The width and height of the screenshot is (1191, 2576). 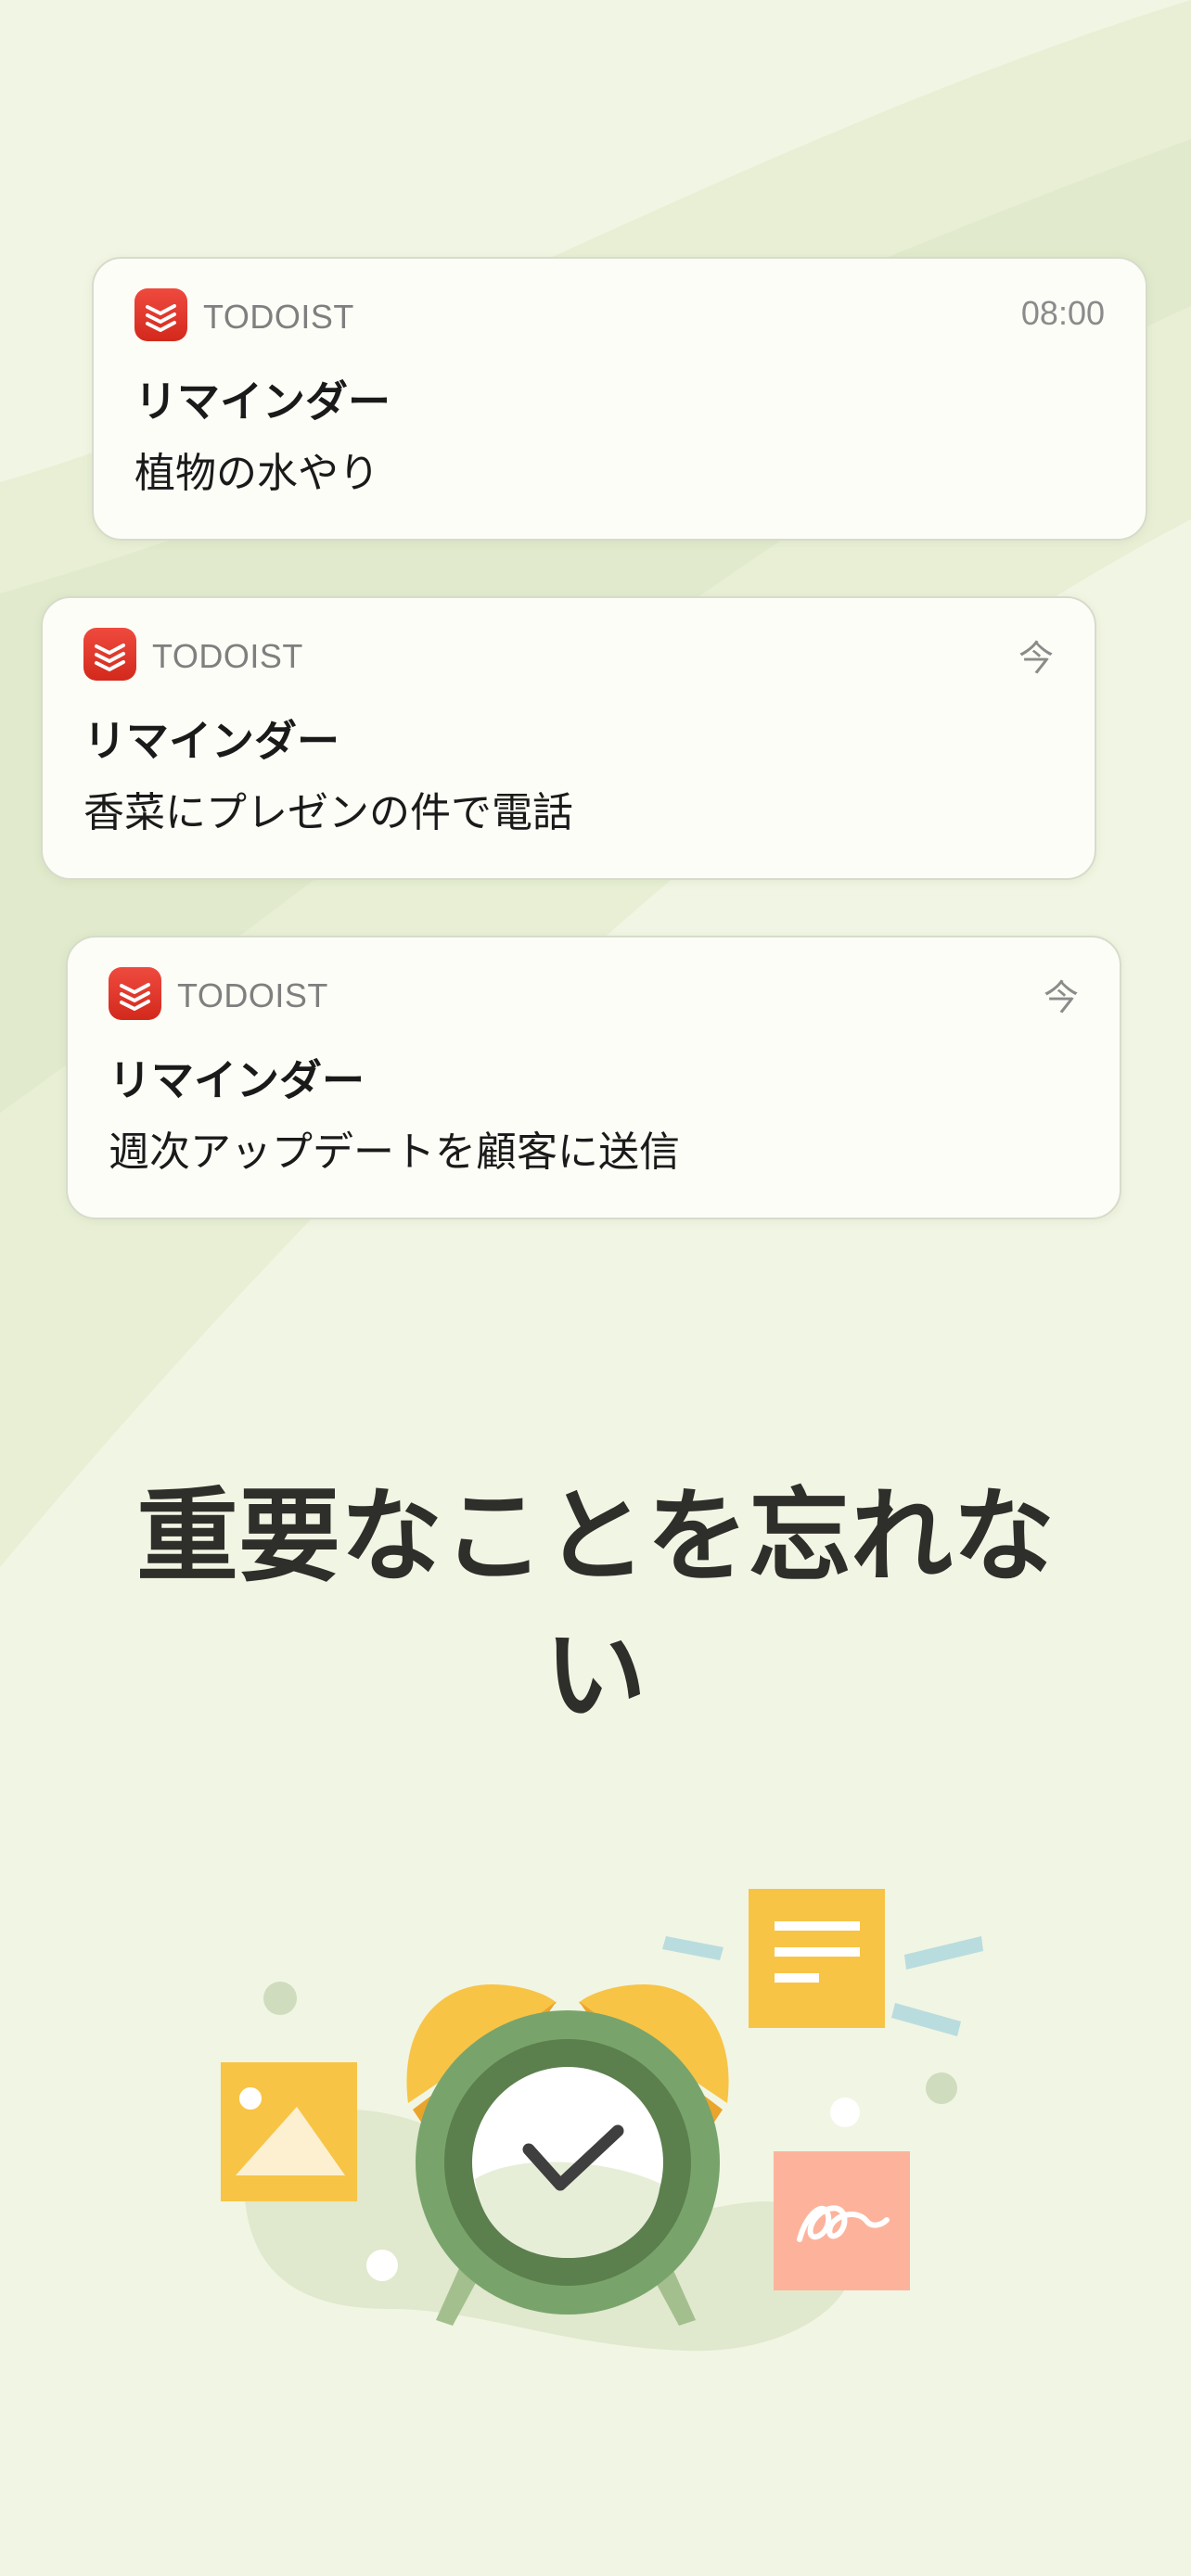 I want to click on page-headline: 重要なことを忘れな い, so click(x=595, y=1606).